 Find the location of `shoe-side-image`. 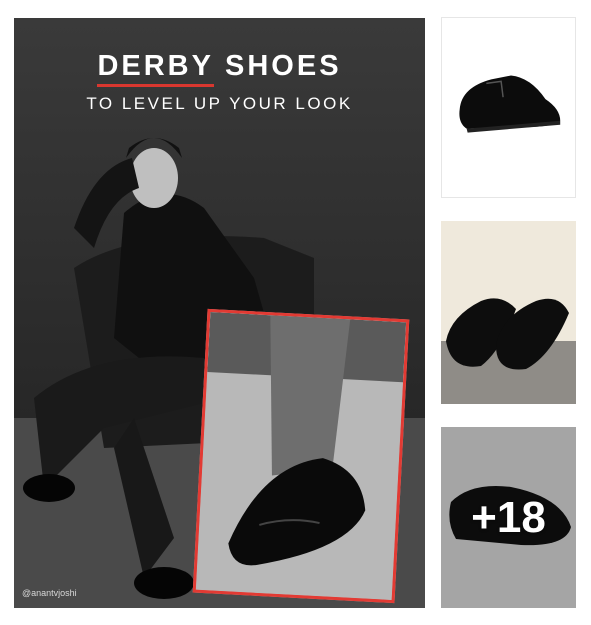

shoe-side-image is located at coordinates (508, 107).